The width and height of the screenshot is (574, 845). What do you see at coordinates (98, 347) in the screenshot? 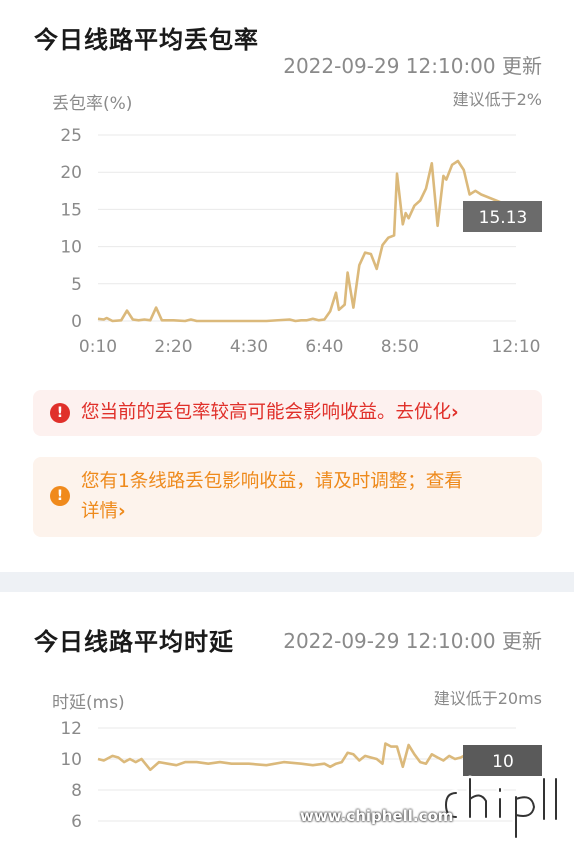
I see `x-tick-label: 0:10` at bounding box center [98, 347].